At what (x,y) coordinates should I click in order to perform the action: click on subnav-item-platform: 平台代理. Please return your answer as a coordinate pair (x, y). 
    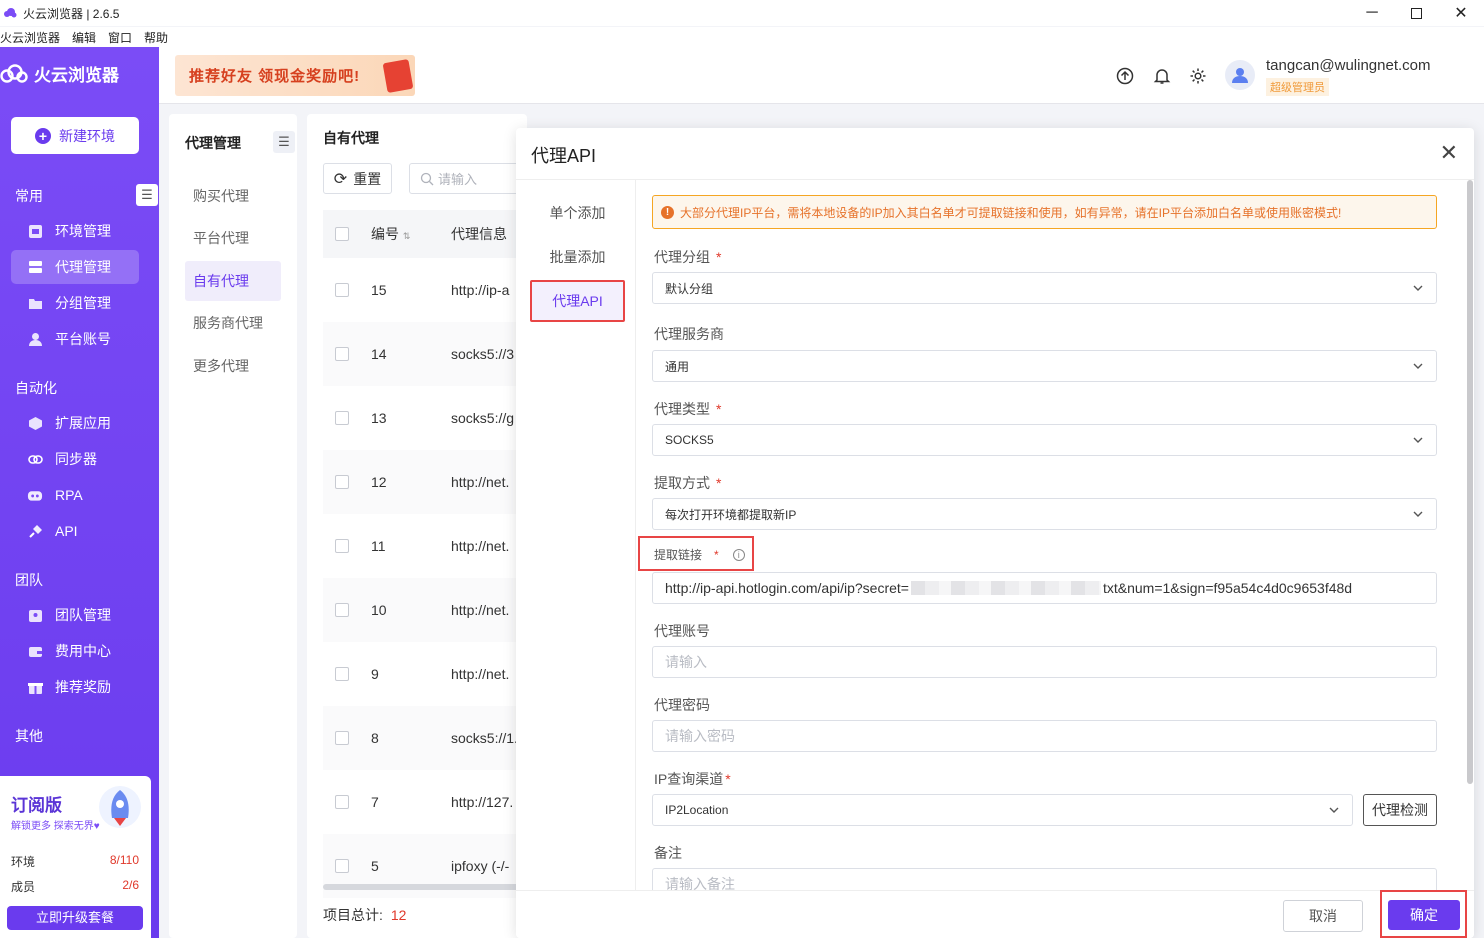
    Looking at the image, I should click on (233, 238).